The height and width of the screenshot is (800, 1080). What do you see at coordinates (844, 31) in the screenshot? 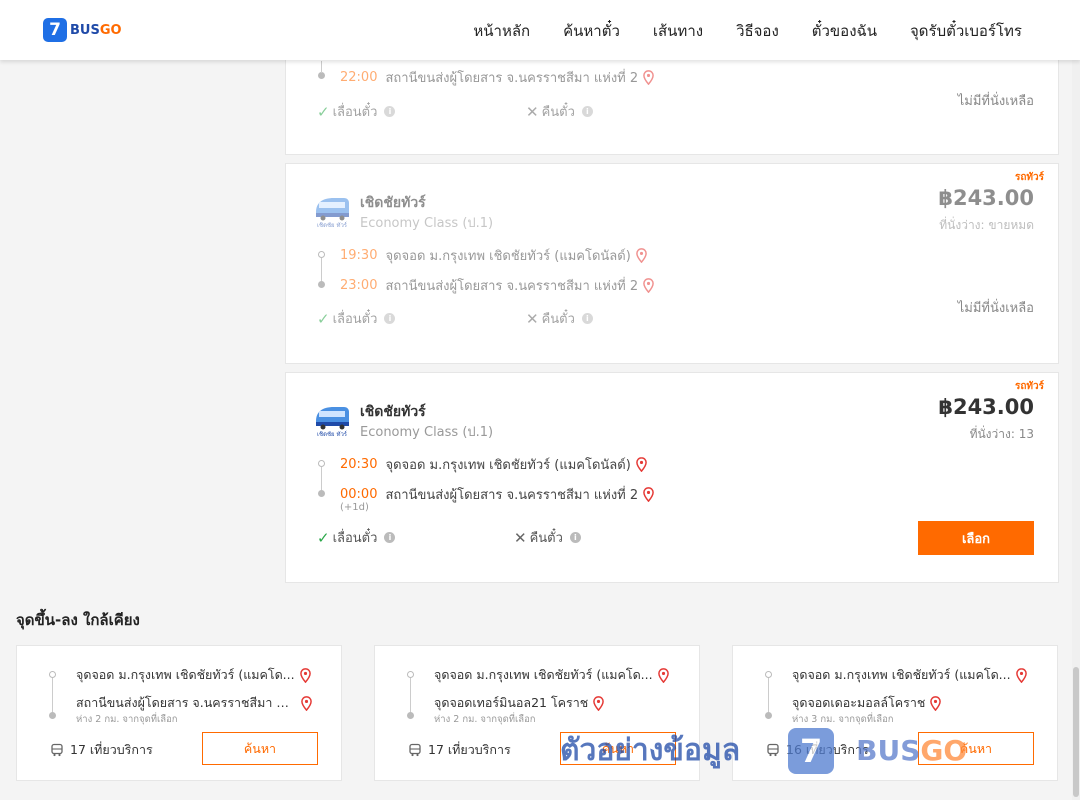
I see `nav-my-tickets: ตั๋วของฉัน` at bounding box center [844, 31].